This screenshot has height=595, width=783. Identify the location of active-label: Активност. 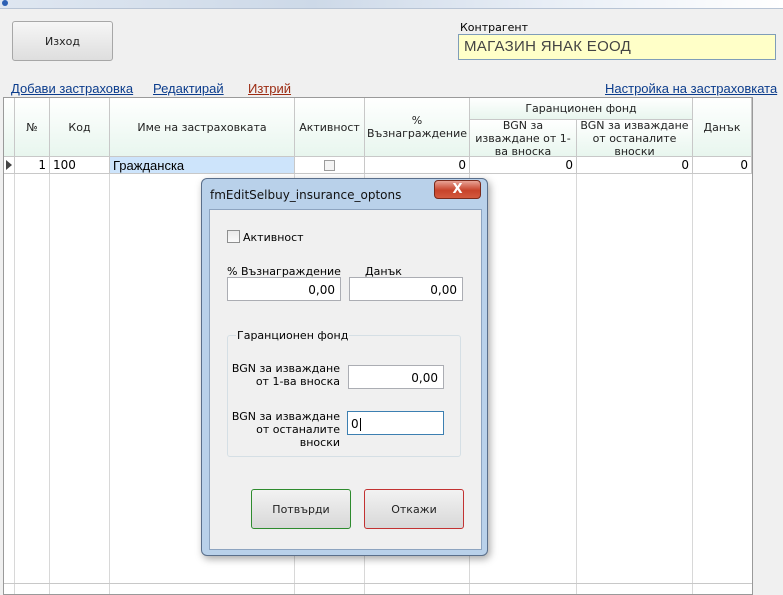
(273, 237).